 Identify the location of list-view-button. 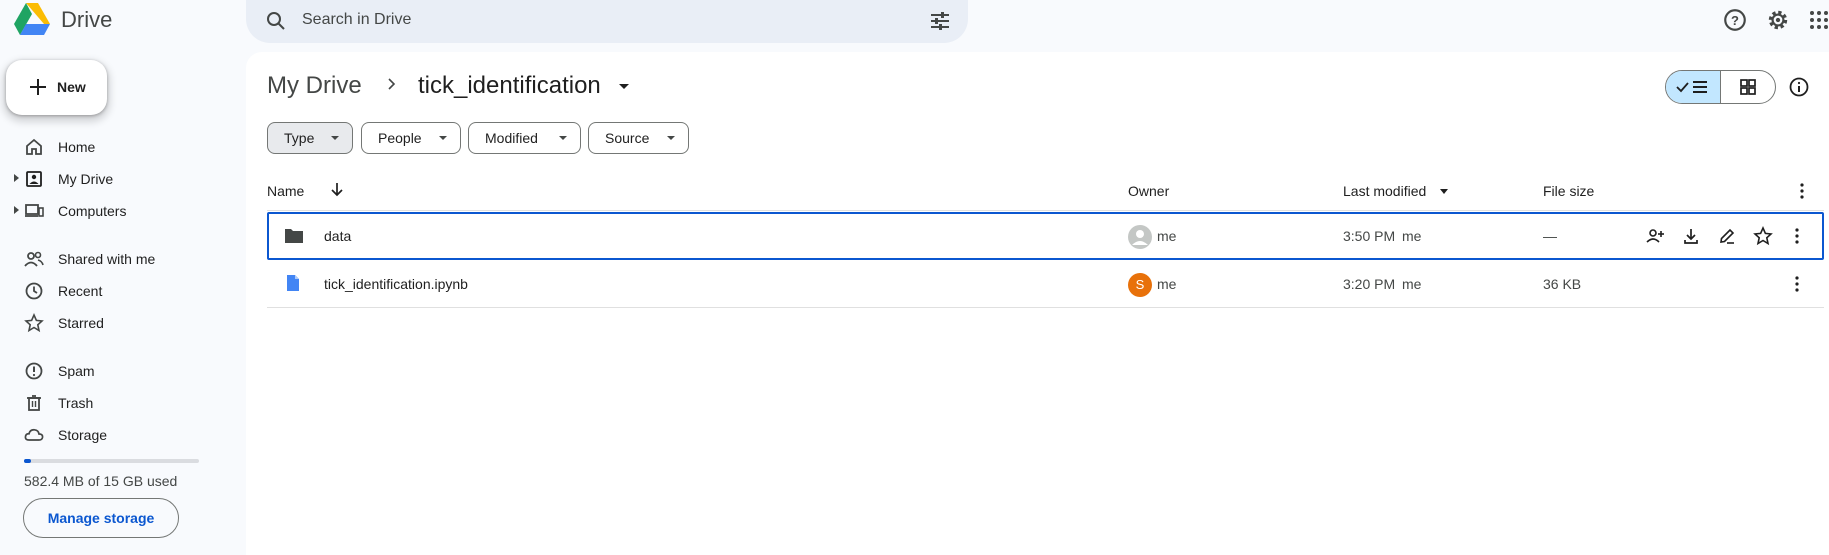
(1693, 87).